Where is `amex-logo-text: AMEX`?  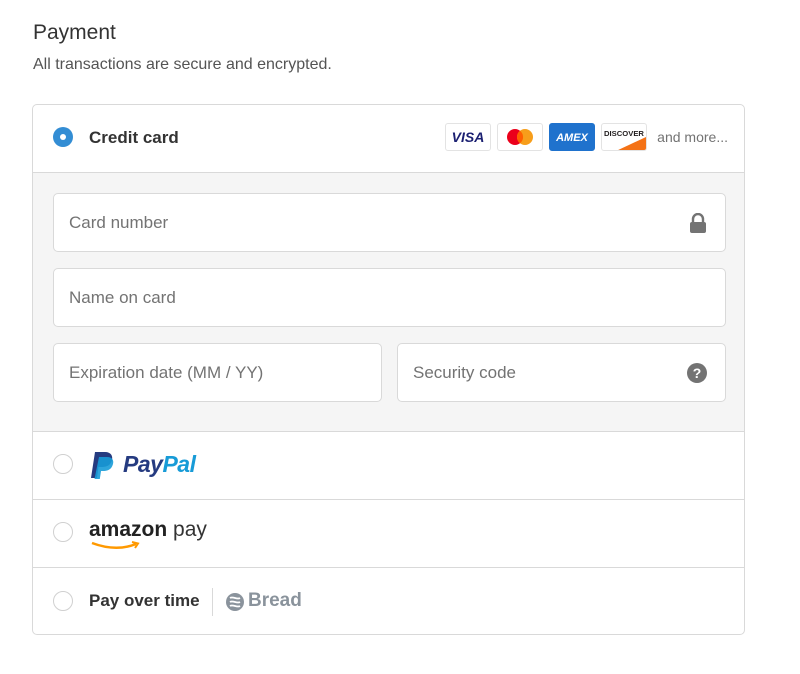 amex-logo-text: AMEX is located at coordinates (571, 138).